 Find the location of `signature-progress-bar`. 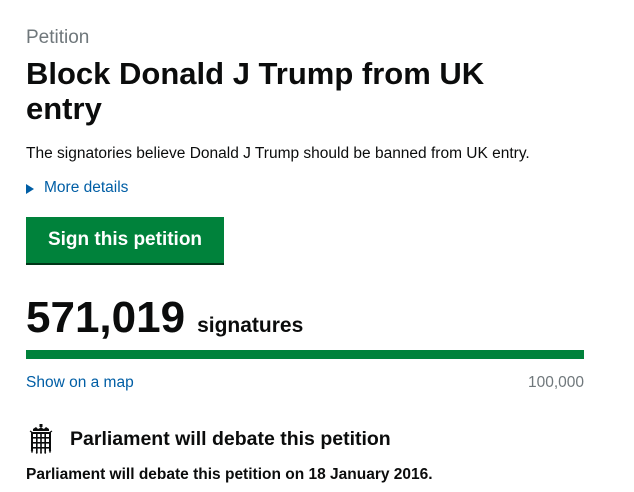

signature-progress-bar is located at coordinates (305, 354).